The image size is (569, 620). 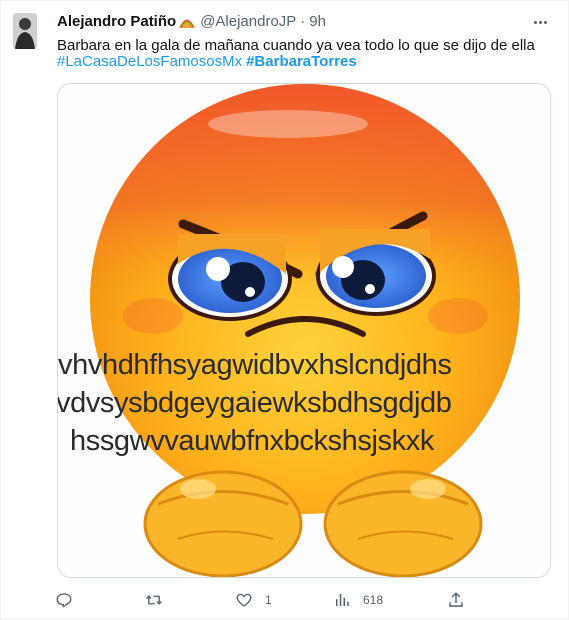 What do you see at coordinates (254, 365) in the screenshot?
I see `meme-line: jvhvhdhfhsyagwidbvxhslcndjdhs` at bounding box center [254, 365].